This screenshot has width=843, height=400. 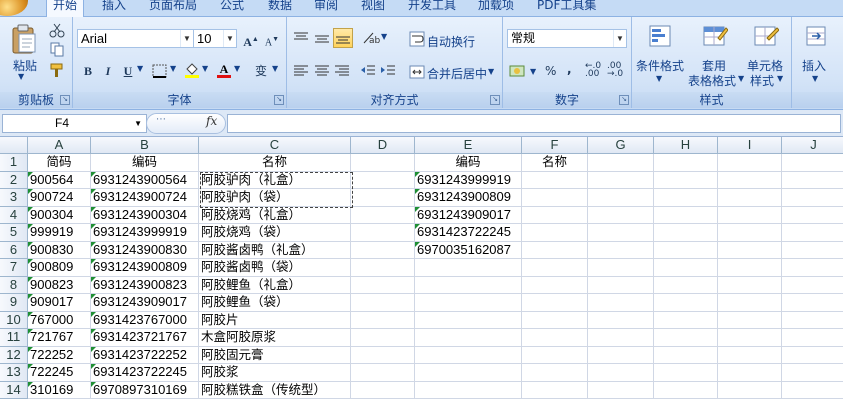 I want to click on cell-h4, so click(x=686, y=215).